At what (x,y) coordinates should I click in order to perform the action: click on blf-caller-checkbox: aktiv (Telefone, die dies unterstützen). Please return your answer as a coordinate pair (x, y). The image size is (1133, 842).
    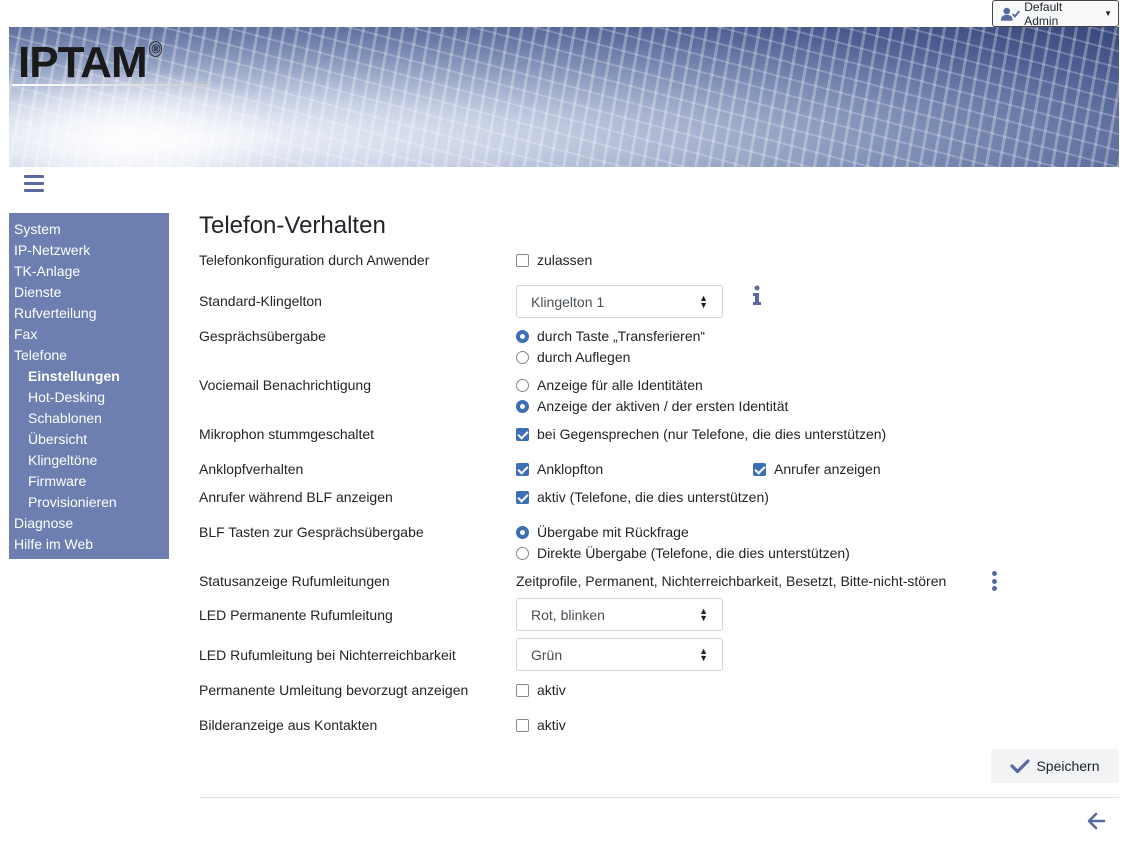
    Looking at the image, I should click on (642, 497).